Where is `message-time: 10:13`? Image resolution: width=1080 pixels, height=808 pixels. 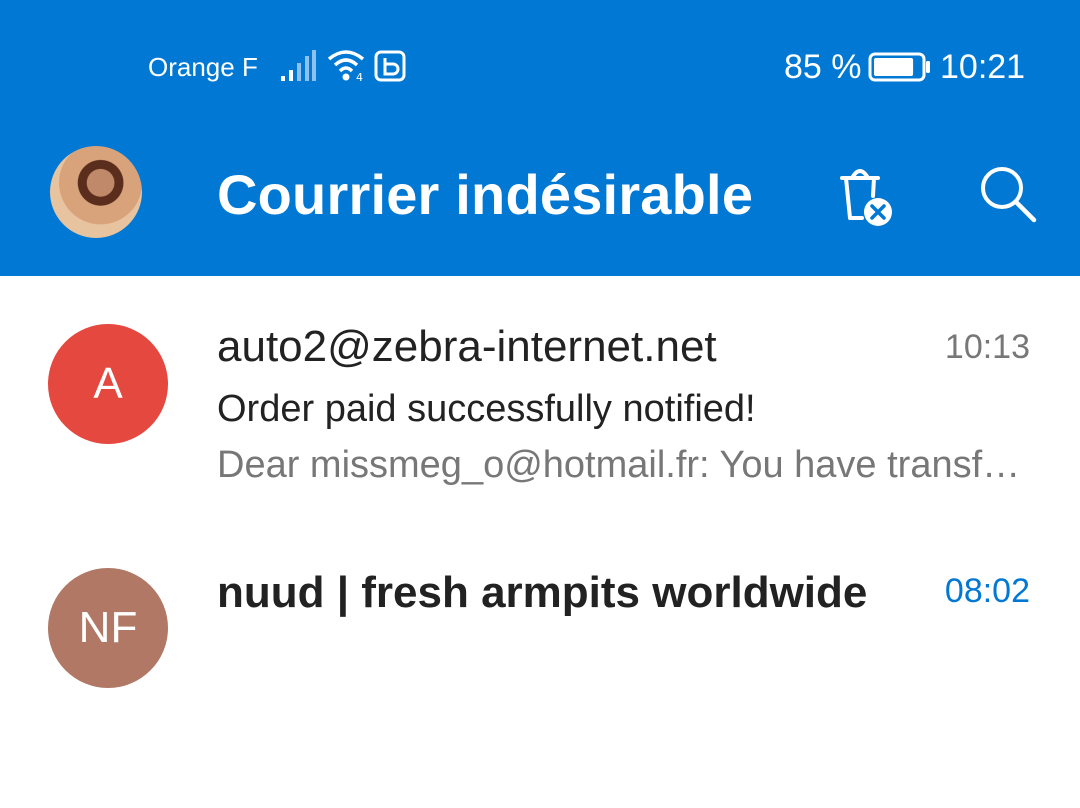
message-time: 10:13 is located at coordinates (987, 347).